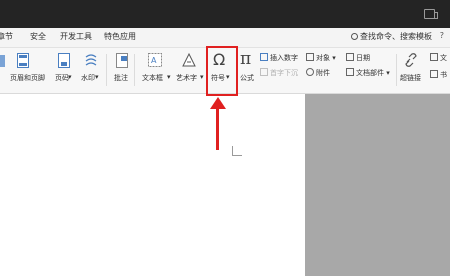 The width and height of the screenshot is (450, 276). I want to click on header-footer-label: 页眉和页脚, so click(27, 78).